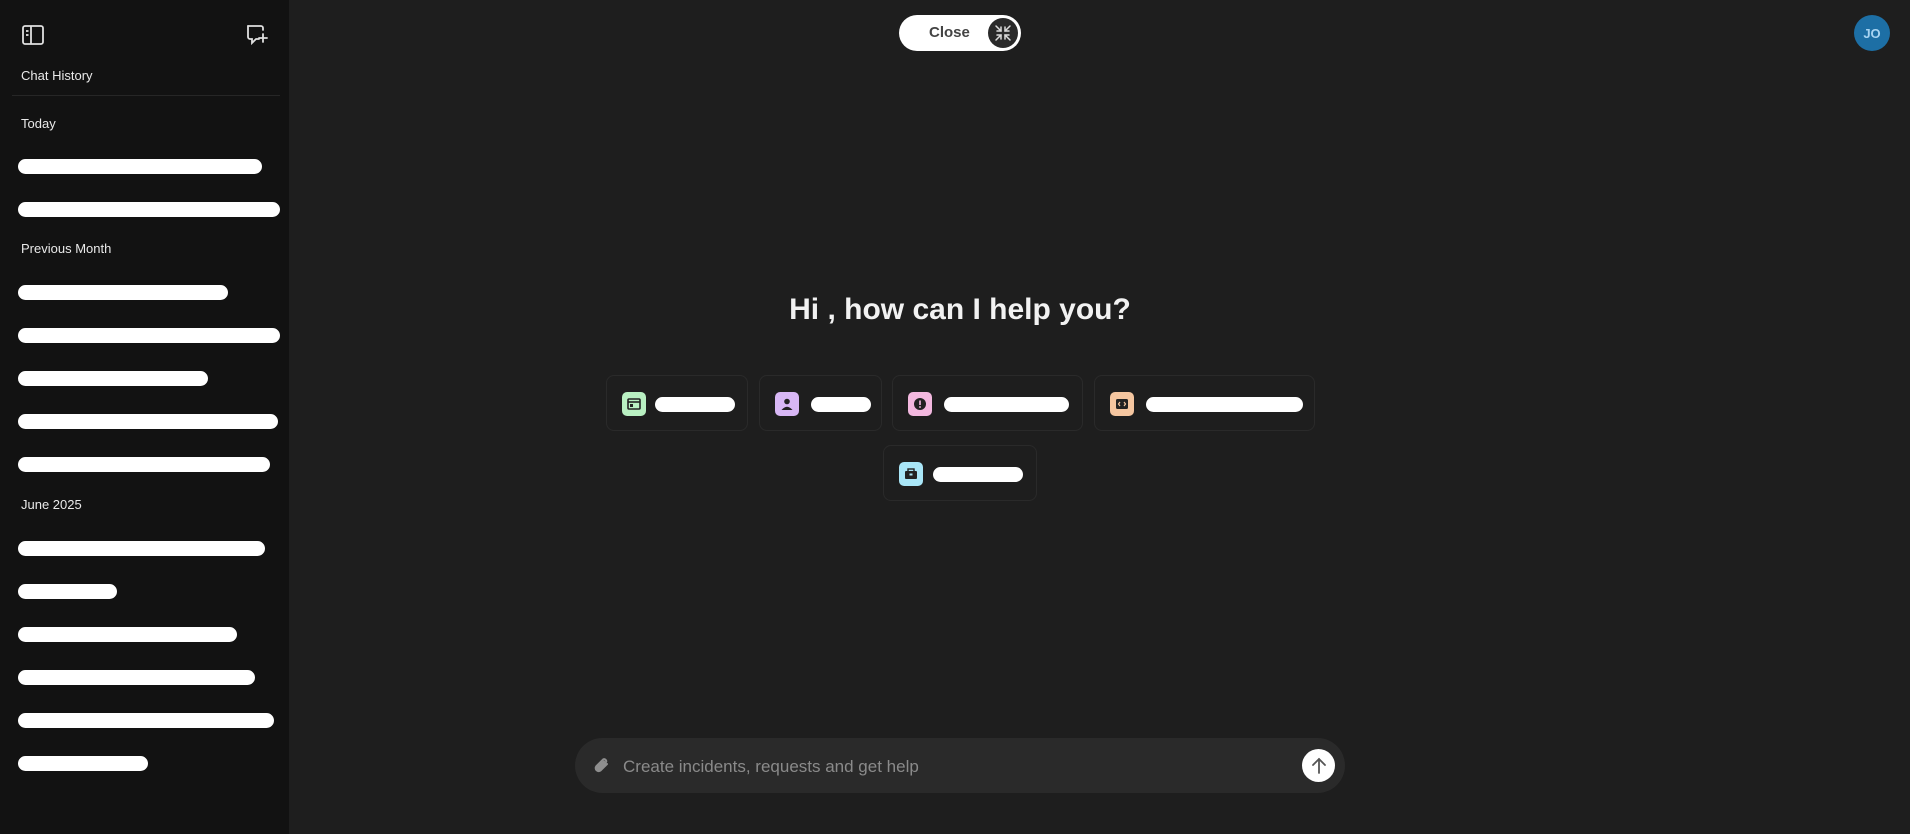 The height and width of the screenshot is (834, 1910). Describe the element at coordinates (146, 95) in the screenshot. I see `sidebar-divider` at that location.